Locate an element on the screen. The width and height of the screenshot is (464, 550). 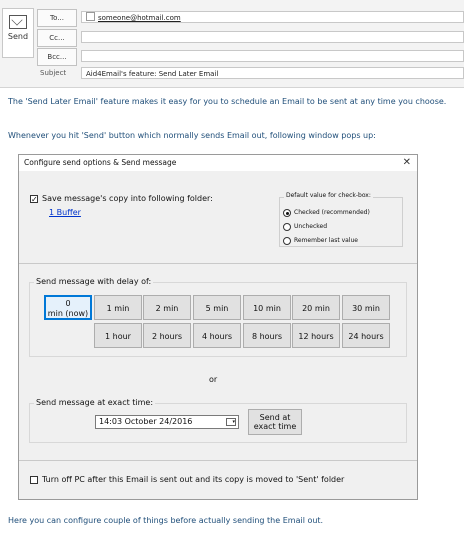
exact-time-group-title: Send message at exact time: is located at coordinates (95, 402).